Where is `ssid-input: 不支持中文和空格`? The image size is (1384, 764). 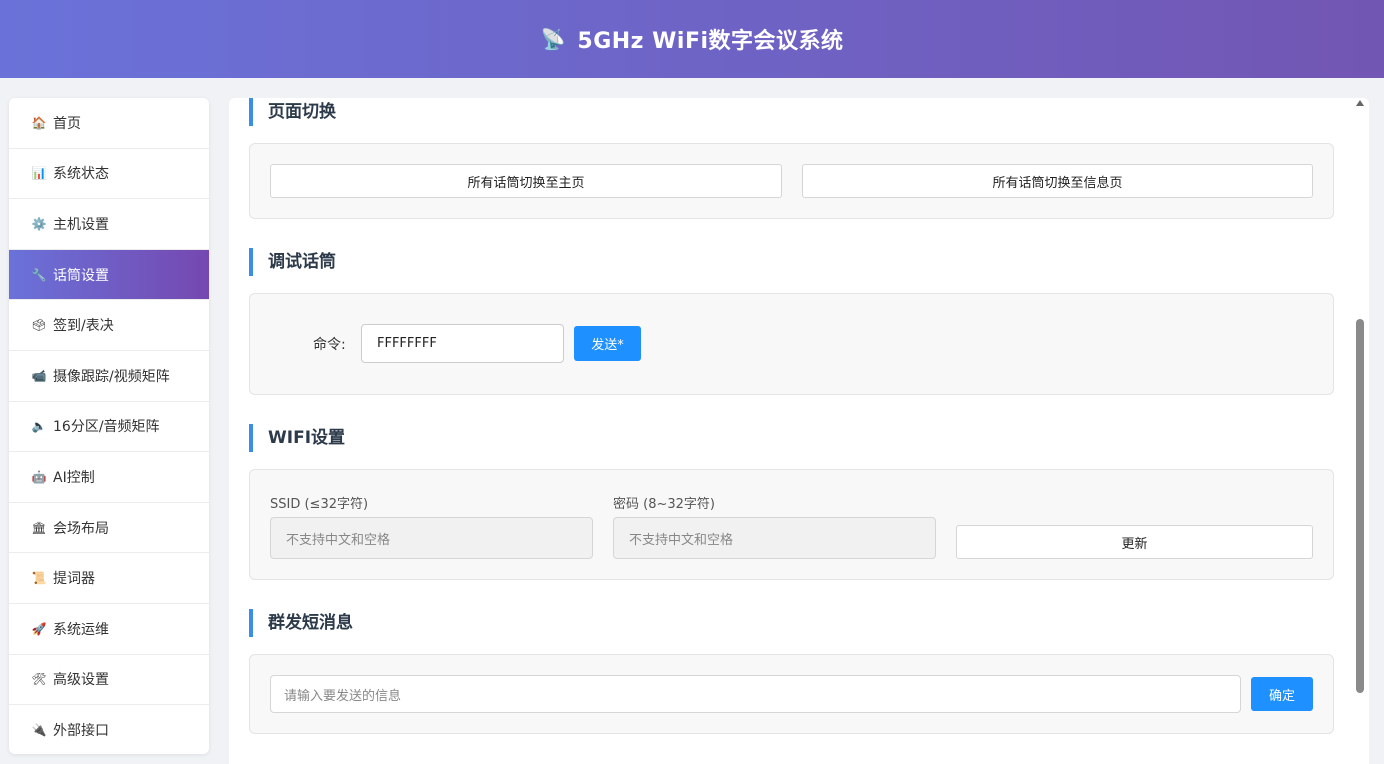
ssid-input: 不支持中文和空格 is located at coordinates (431, 538).